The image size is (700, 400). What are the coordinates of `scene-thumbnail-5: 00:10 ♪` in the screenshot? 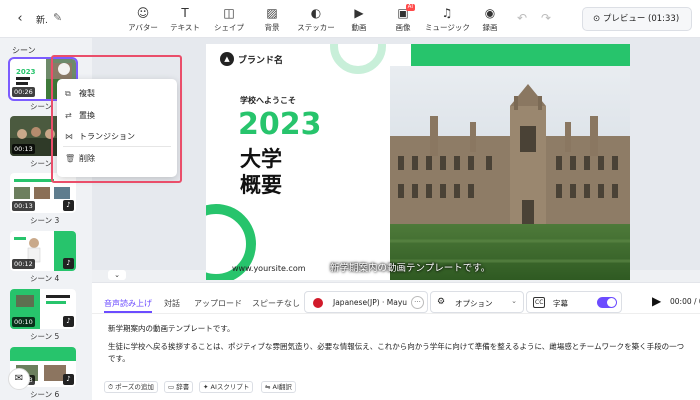 It's located at (43, 309).